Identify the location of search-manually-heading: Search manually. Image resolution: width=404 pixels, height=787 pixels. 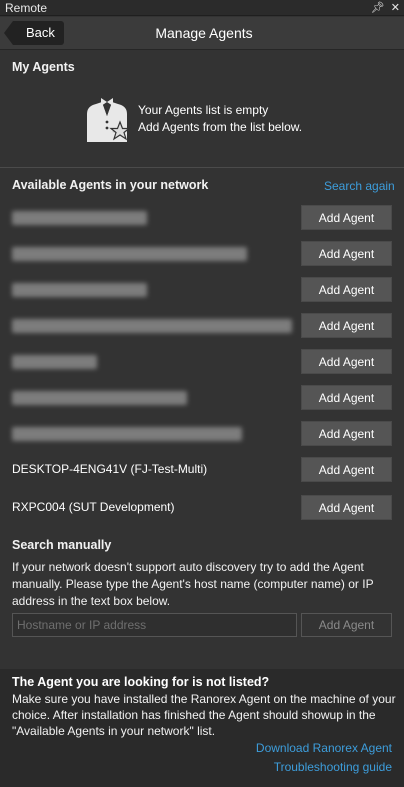
(62, 545).